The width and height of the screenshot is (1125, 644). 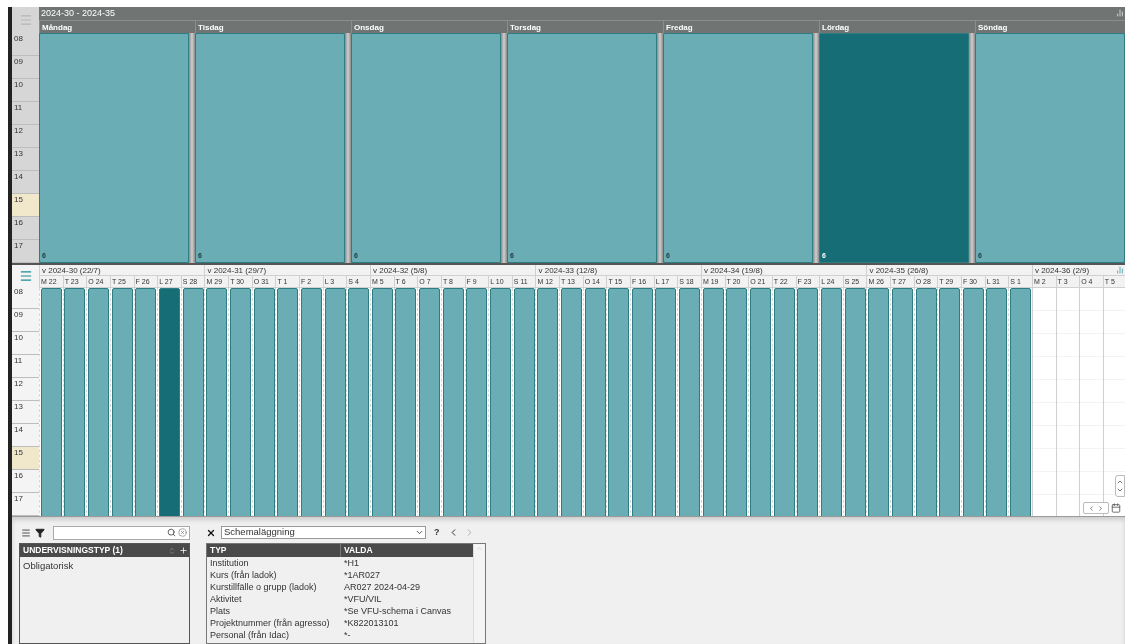 I want to click on calendar-icon, so click(x=1116, y=508).